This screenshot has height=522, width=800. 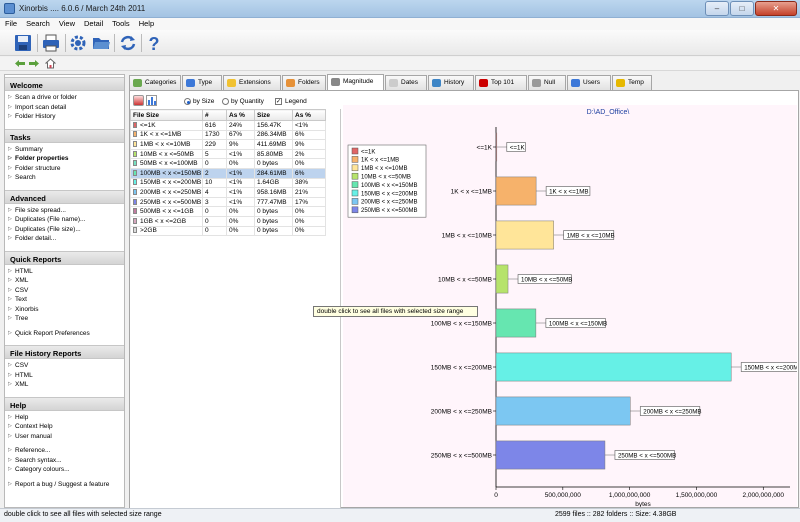 What do you see at coordinates (516, 323) in the screenshot?
I see `bar` at bounding box center [516, 323].